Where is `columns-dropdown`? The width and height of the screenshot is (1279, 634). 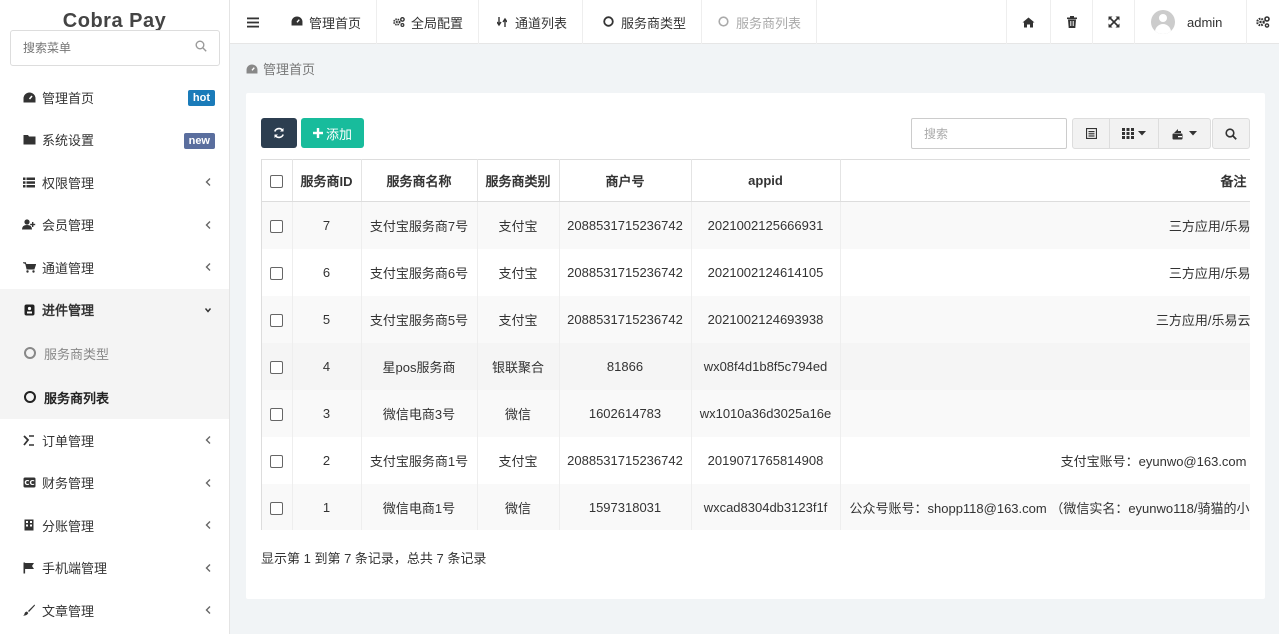
columns-dropdown is located at coordinates (1134, 133).